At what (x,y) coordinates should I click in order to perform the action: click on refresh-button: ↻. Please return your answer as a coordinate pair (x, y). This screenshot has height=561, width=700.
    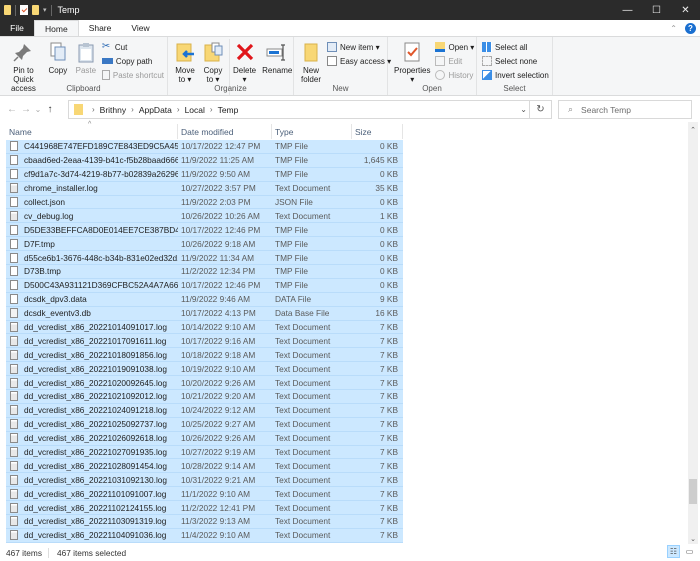
    Looking at the image, I should click on (540, 109).